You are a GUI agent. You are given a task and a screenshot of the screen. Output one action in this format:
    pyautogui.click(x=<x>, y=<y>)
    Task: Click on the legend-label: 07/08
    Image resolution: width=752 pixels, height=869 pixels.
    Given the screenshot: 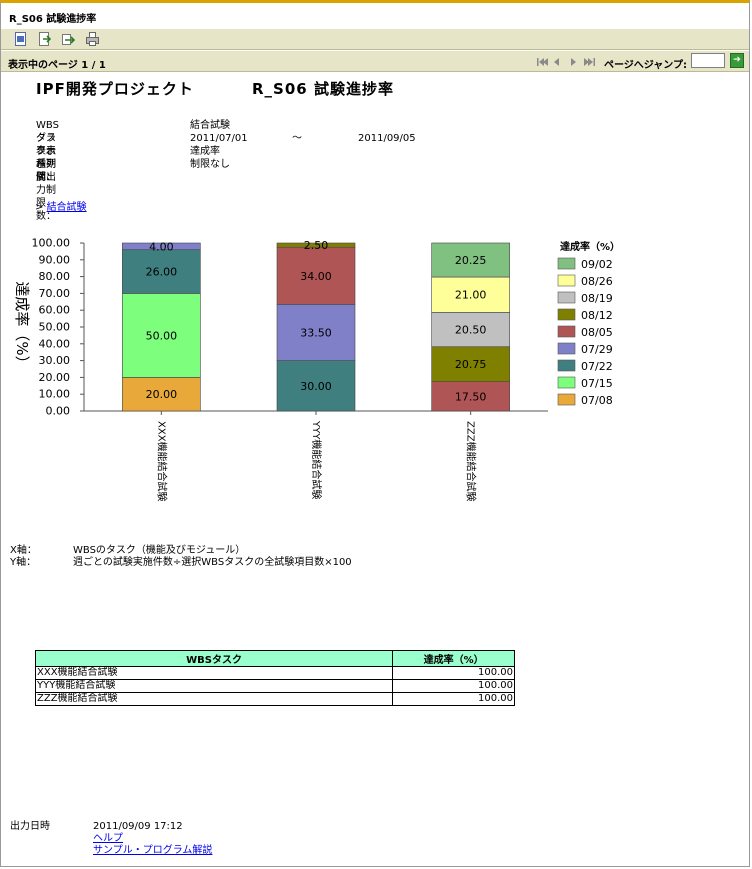 What is the action you would take?
    pyautogui.click(x=597, y=400)
    